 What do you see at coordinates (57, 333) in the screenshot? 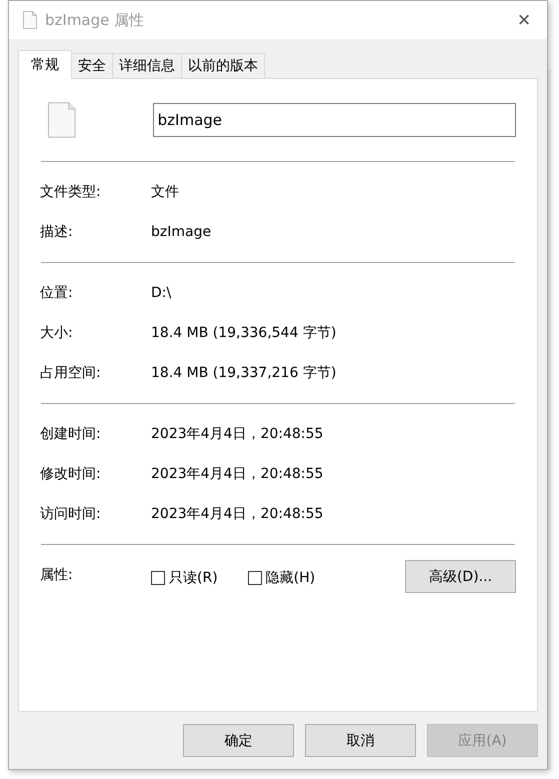
I see `field-label: 大小:` at bounding box center [57, 333].